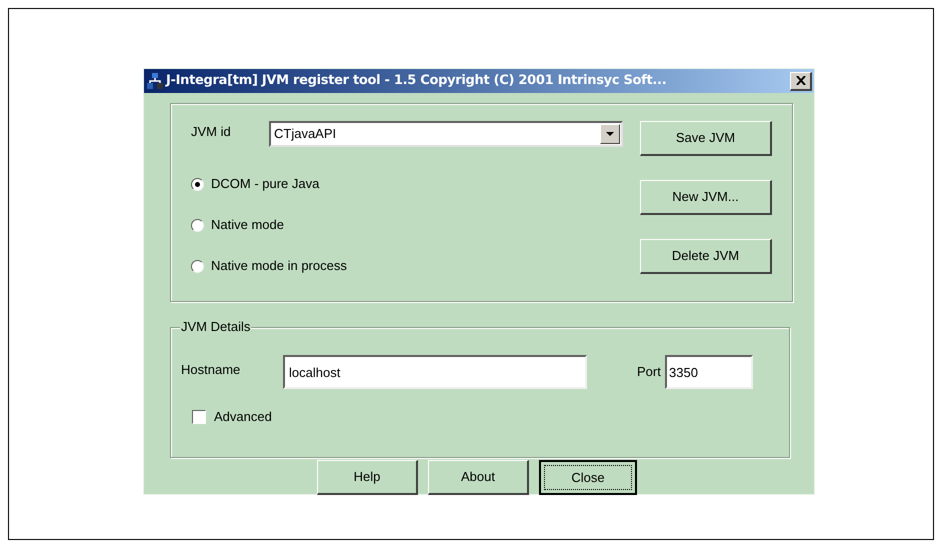  What do you see at coordinates (649, 372) in the screenshot?
I see `field-label: Port` at bounding box center [649, 372].